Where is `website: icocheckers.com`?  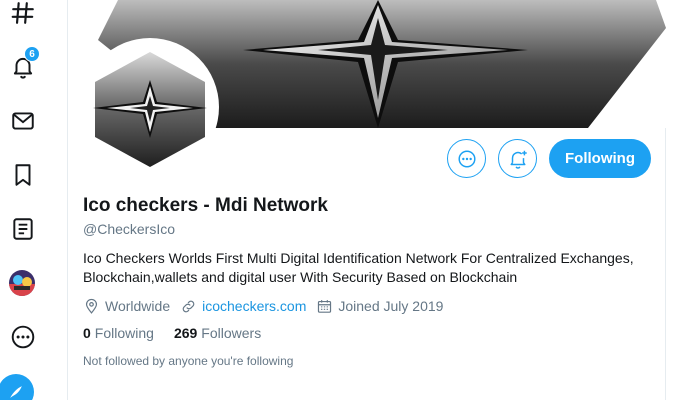 website: icocheckers.com is located at coordinates (243, 306).